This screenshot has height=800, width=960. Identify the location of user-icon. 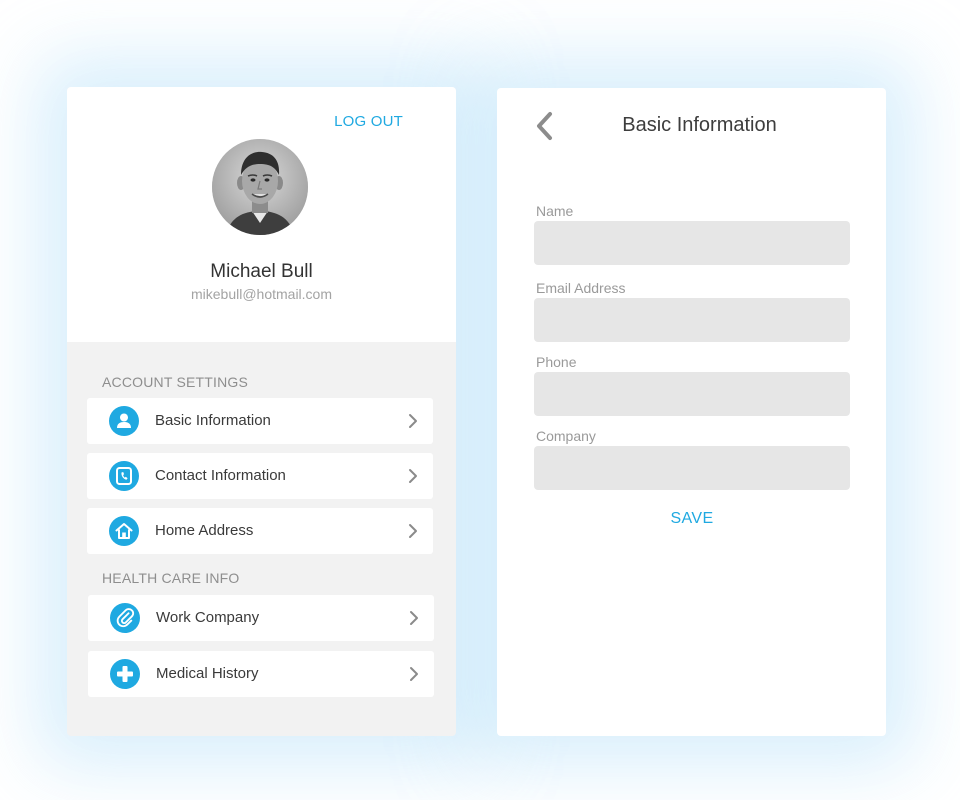
(124, 421).